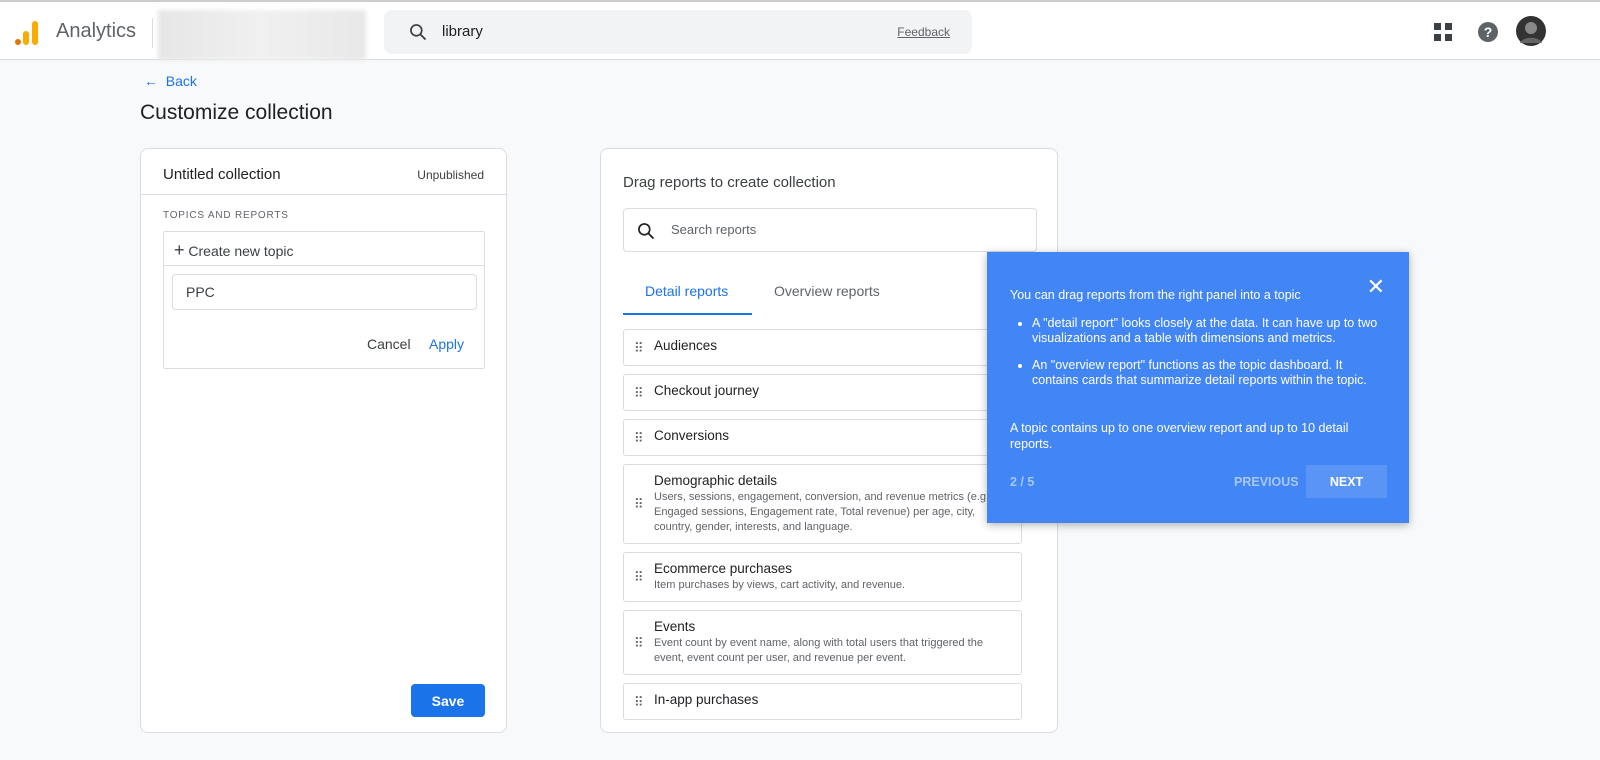 The image size is (1600, 760). What do you see at coordinates (262, 35) in the screenshot?
I see `account-selector` at bounding box center [262, 35].